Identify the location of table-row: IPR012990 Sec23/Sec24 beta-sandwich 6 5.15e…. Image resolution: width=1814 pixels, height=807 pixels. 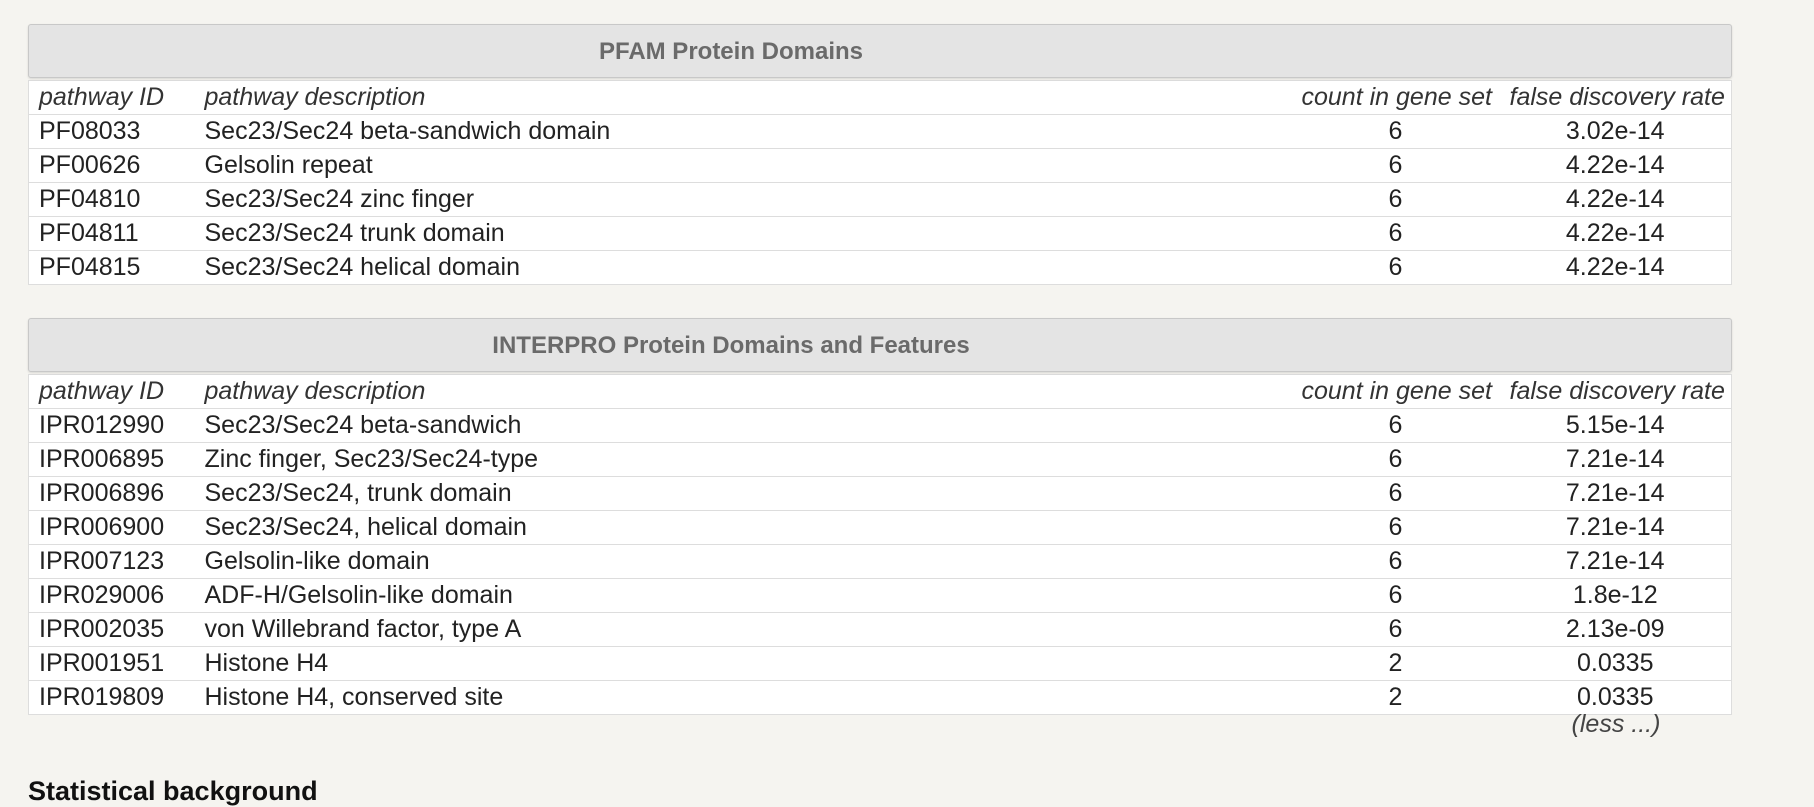
(880, 425).